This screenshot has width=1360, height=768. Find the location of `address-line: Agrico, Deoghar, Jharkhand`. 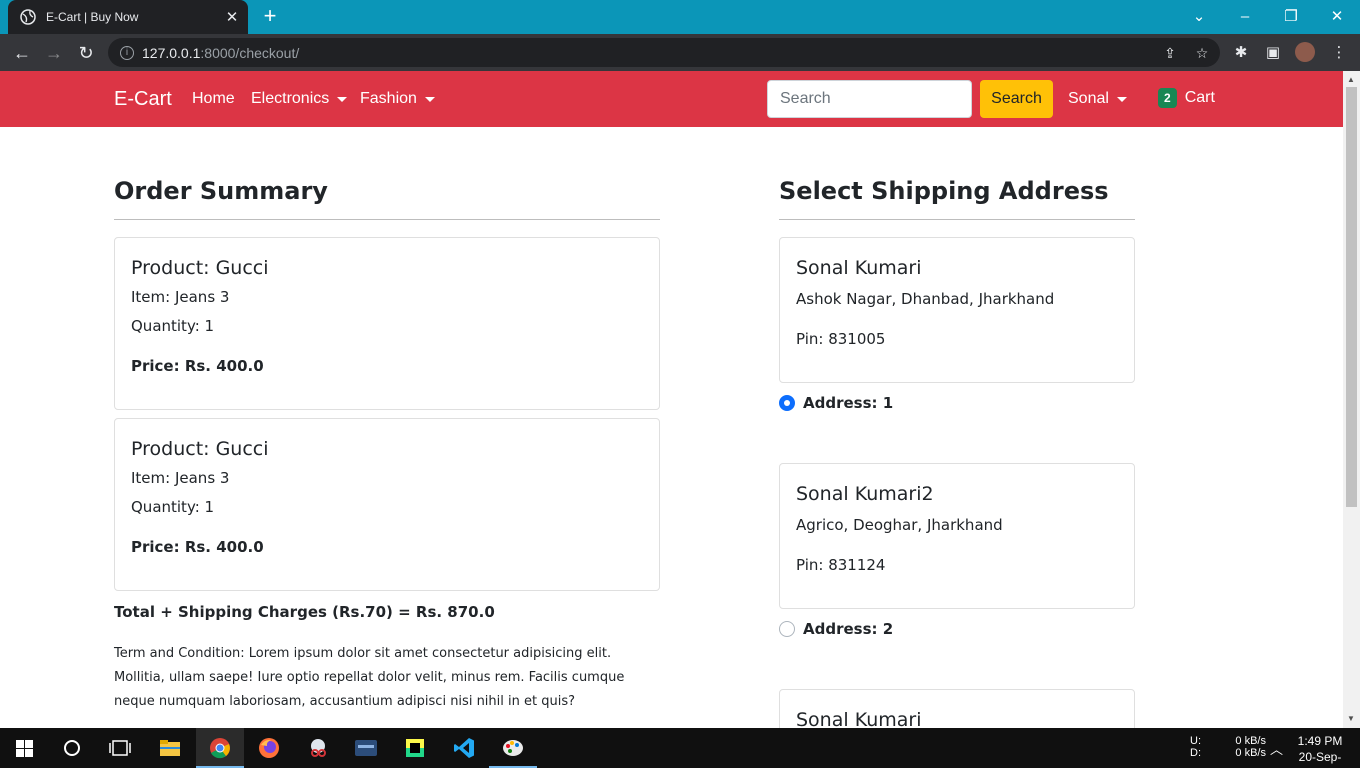

address-line: Agrico, Deoghar, Jharkhand is located at coordinates (899, 525).